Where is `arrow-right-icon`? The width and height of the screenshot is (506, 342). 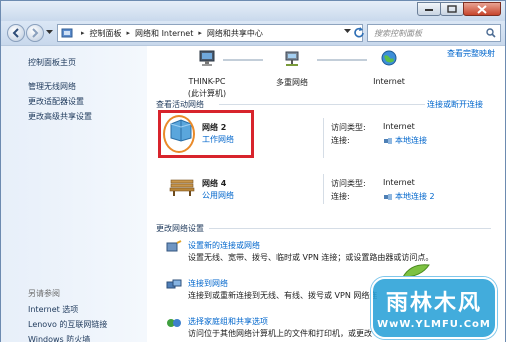 arrow-right-icon is located at coordinates (35, 33).